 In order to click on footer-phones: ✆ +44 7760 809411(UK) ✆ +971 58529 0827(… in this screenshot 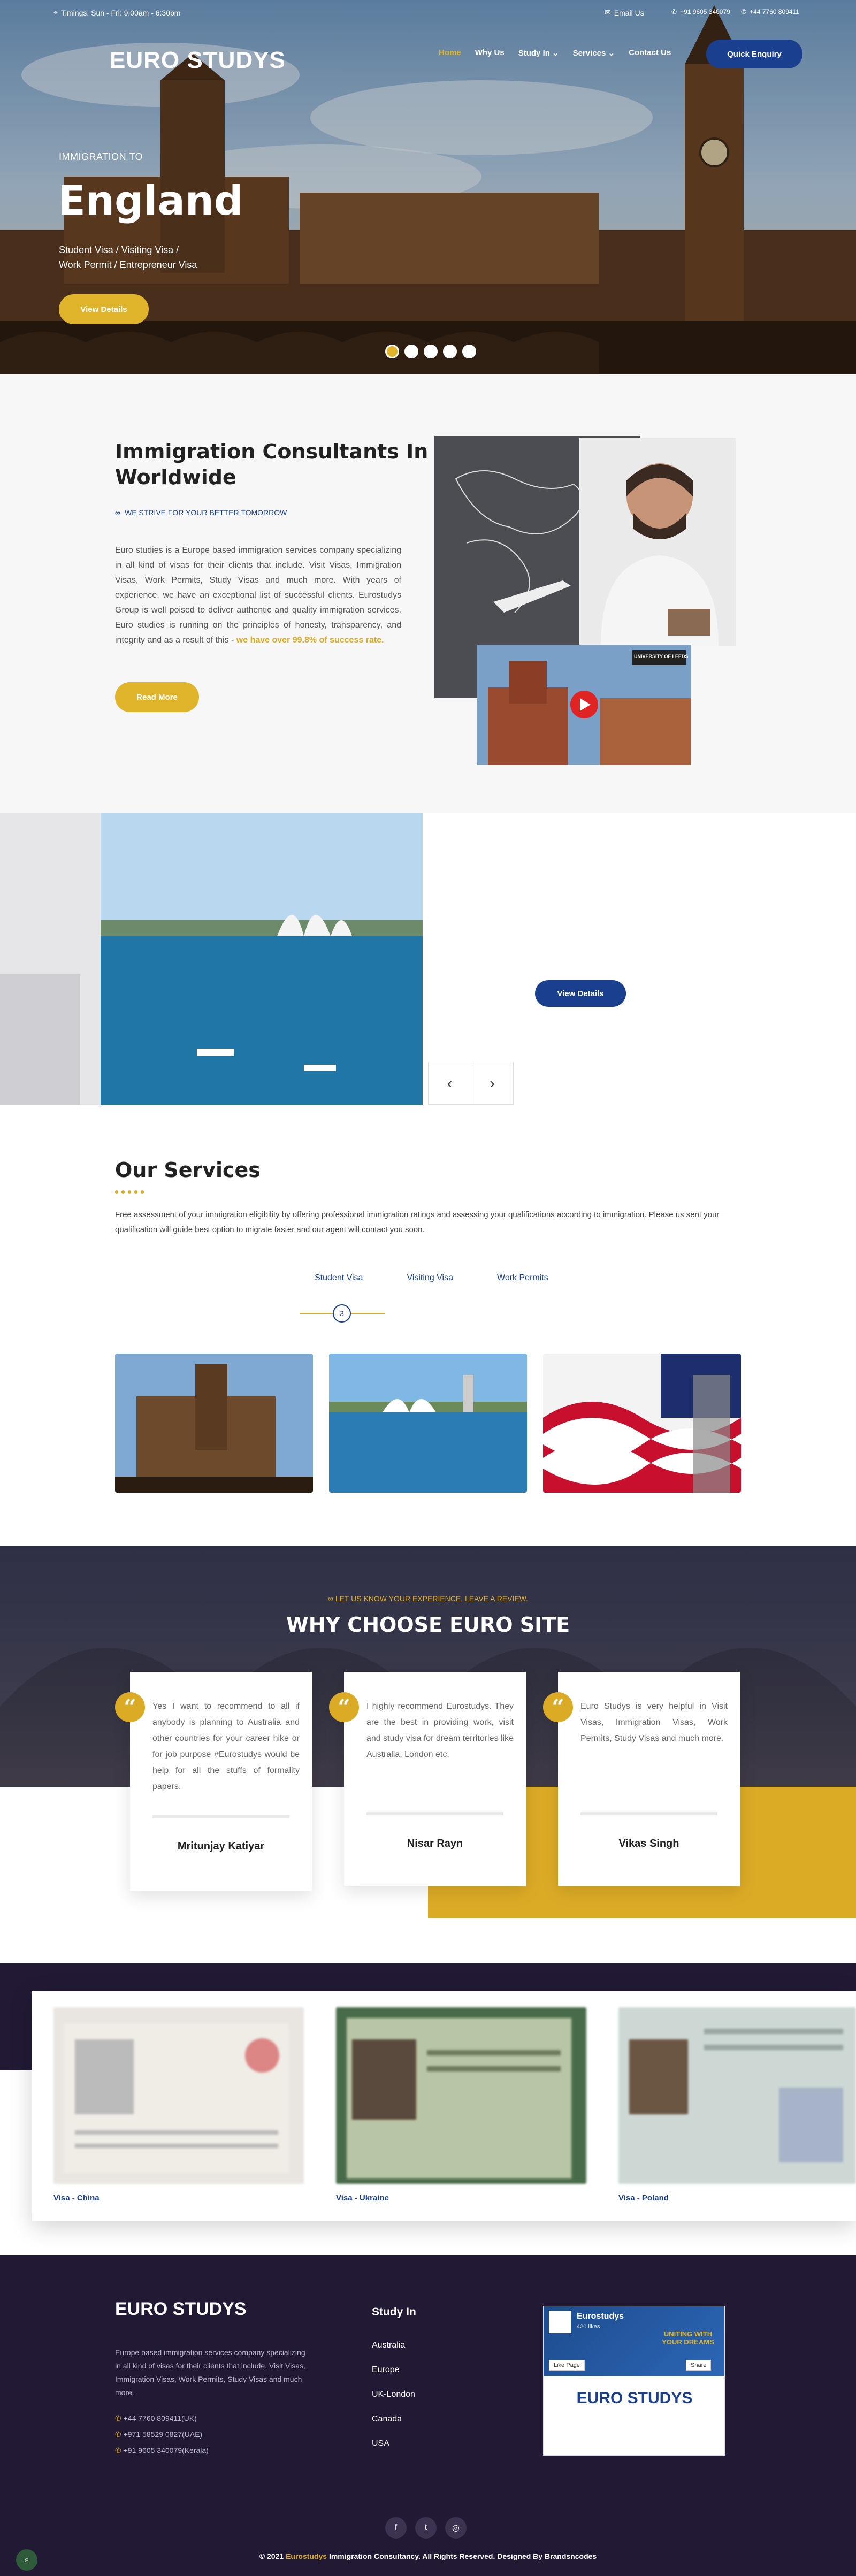, I will do `click(162, 2434)`.